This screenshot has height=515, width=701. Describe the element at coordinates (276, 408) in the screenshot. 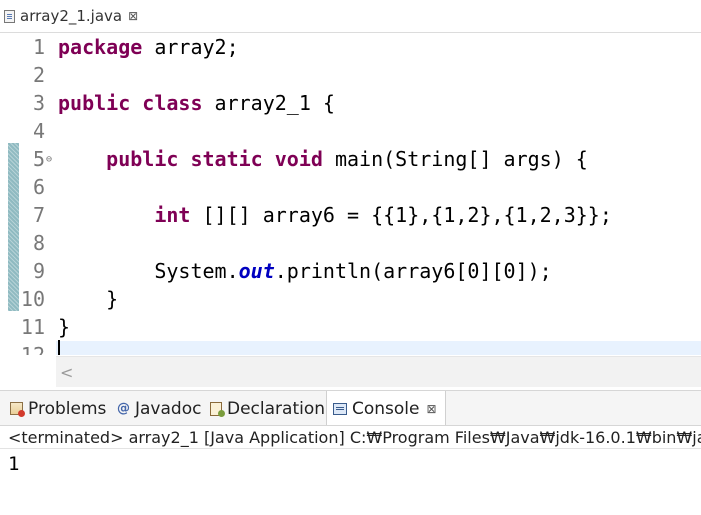

I see `tab-label: Declaration` at that location.